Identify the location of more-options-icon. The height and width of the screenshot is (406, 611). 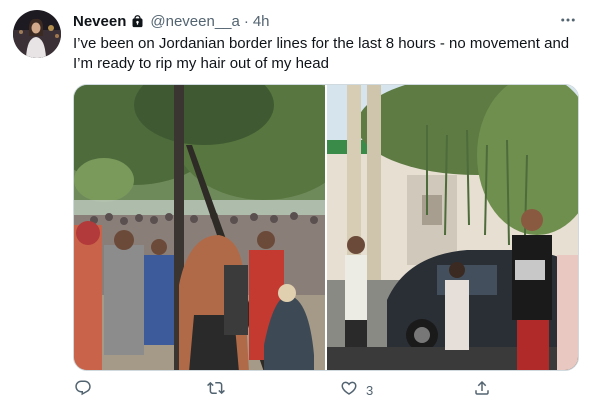
(568, 20).